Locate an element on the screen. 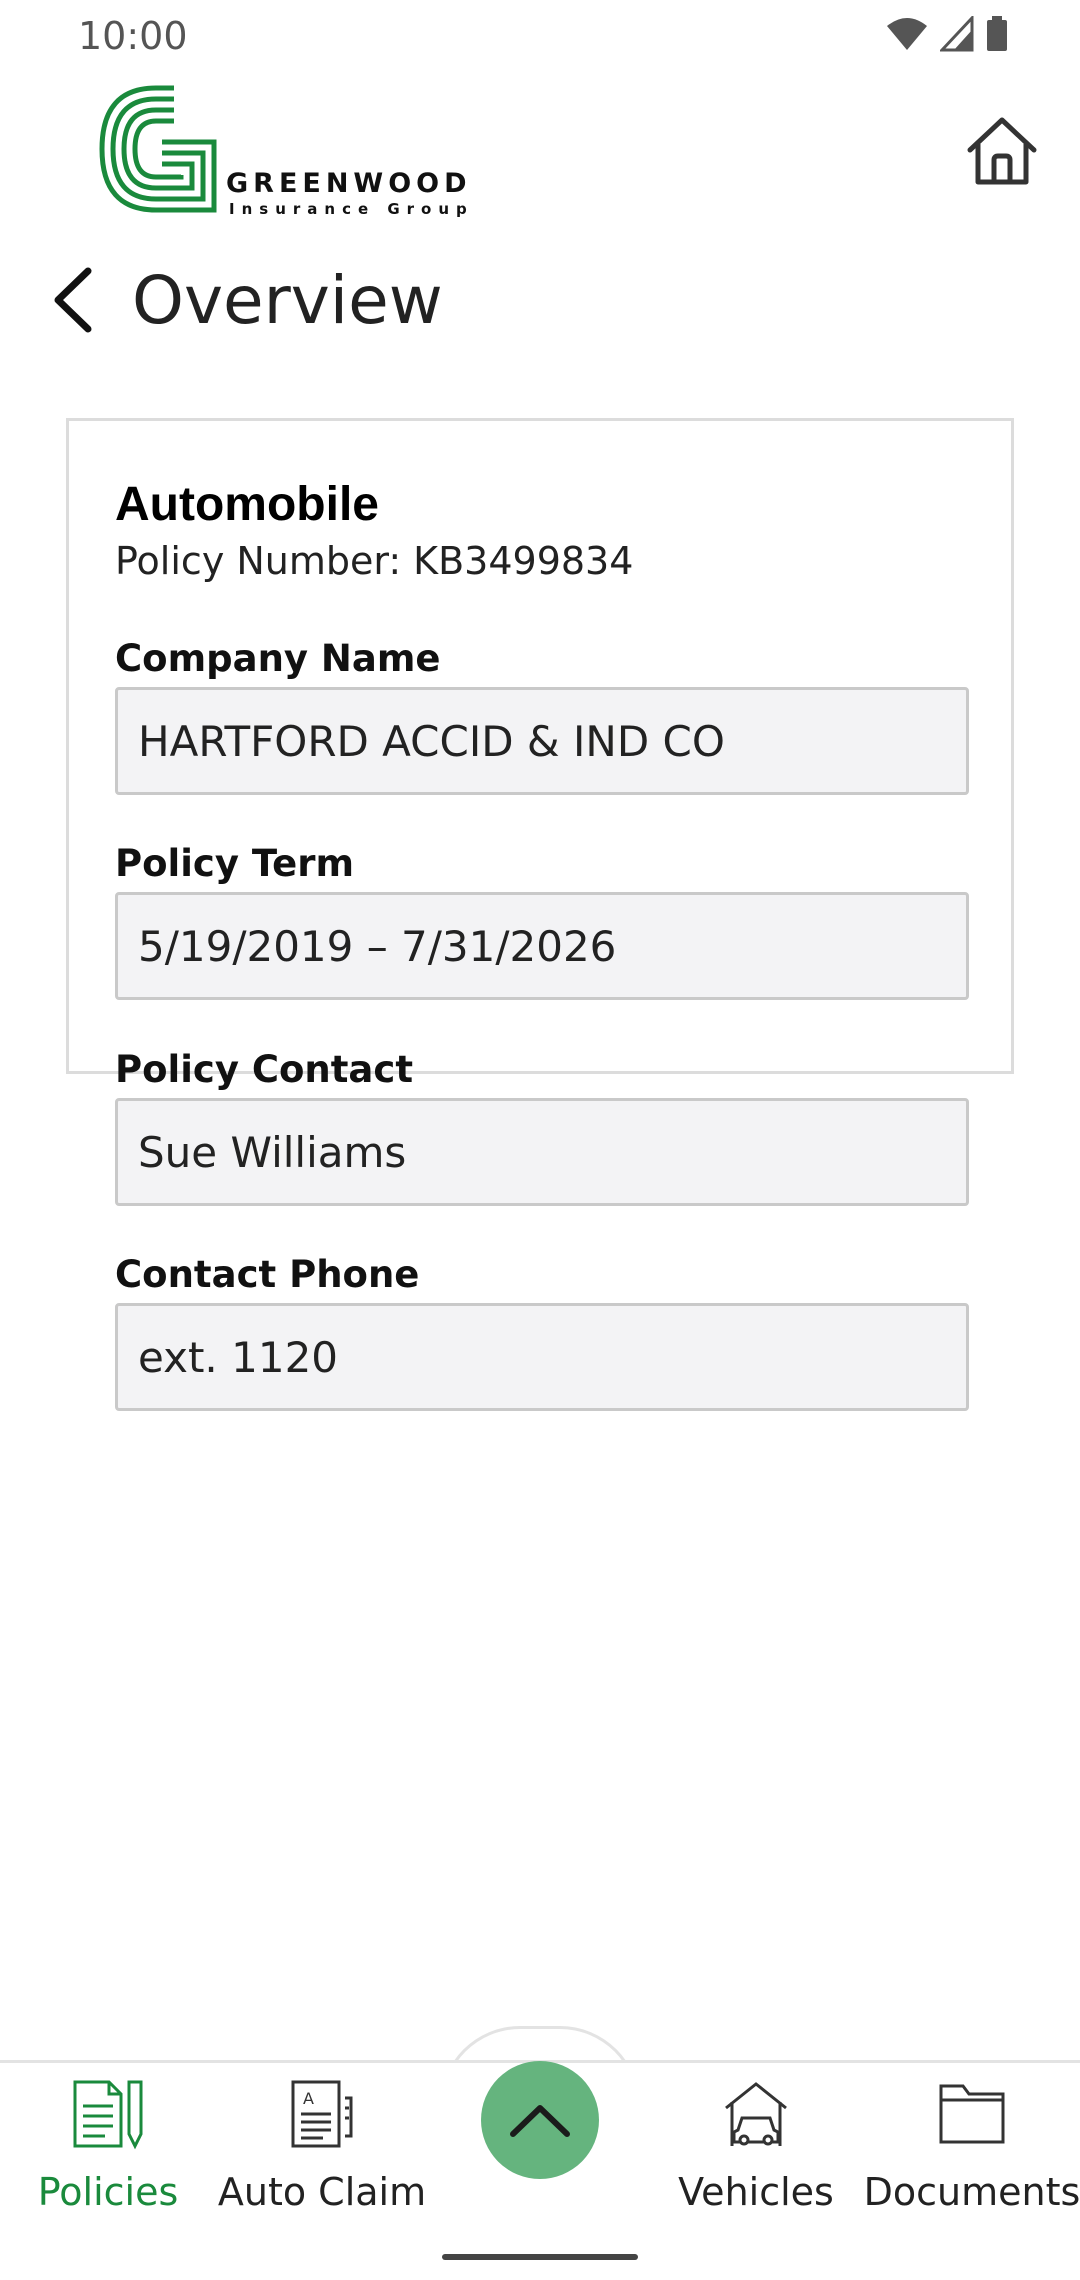  brand-tagline: Insurance Group is located at coordinates (351, 209).